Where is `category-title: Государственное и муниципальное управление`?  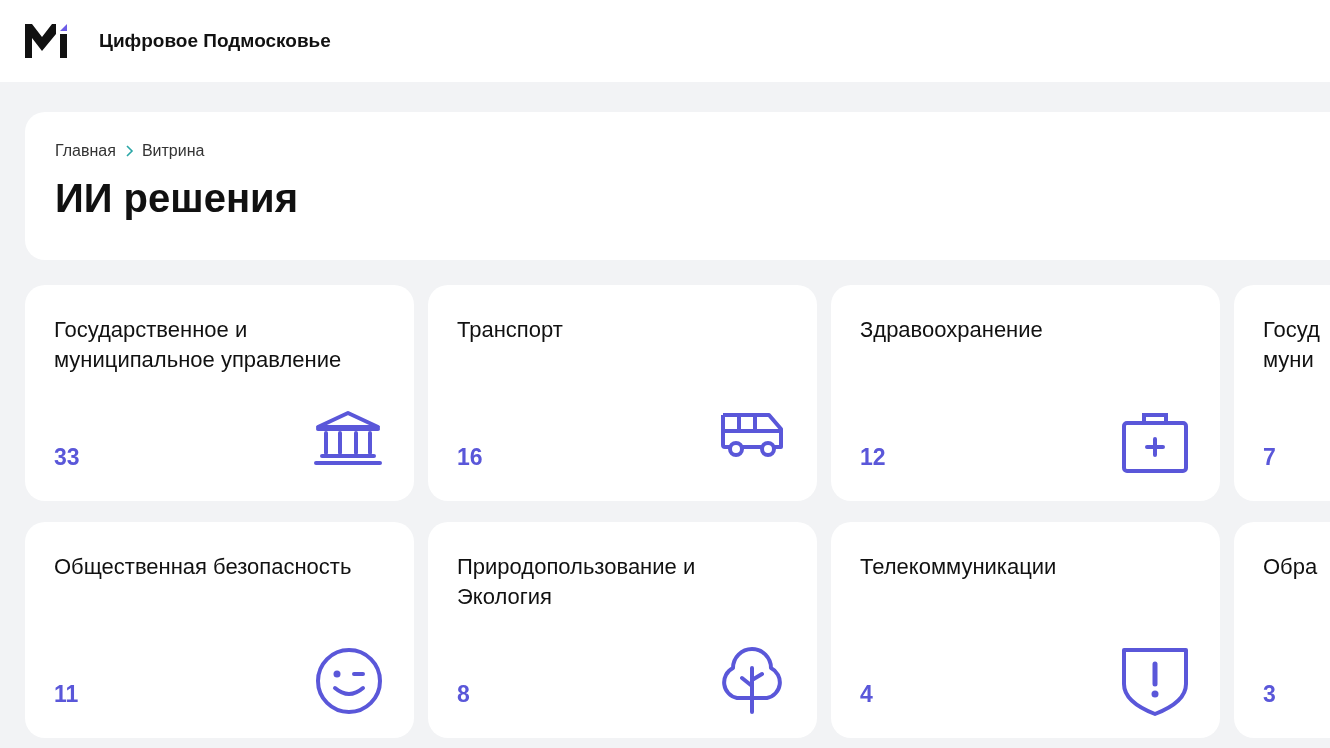
category-title: Государственное и муниципальное управление is located at coordinates (198, 345).